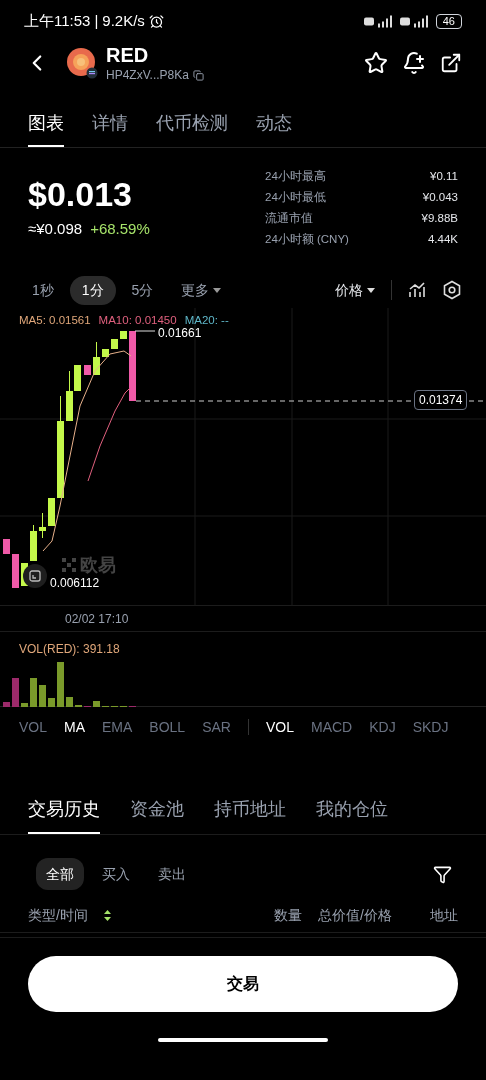  Describe the element at coordinates (82, 63) in the screenshot. I see `token-avatar-icon` at that location.